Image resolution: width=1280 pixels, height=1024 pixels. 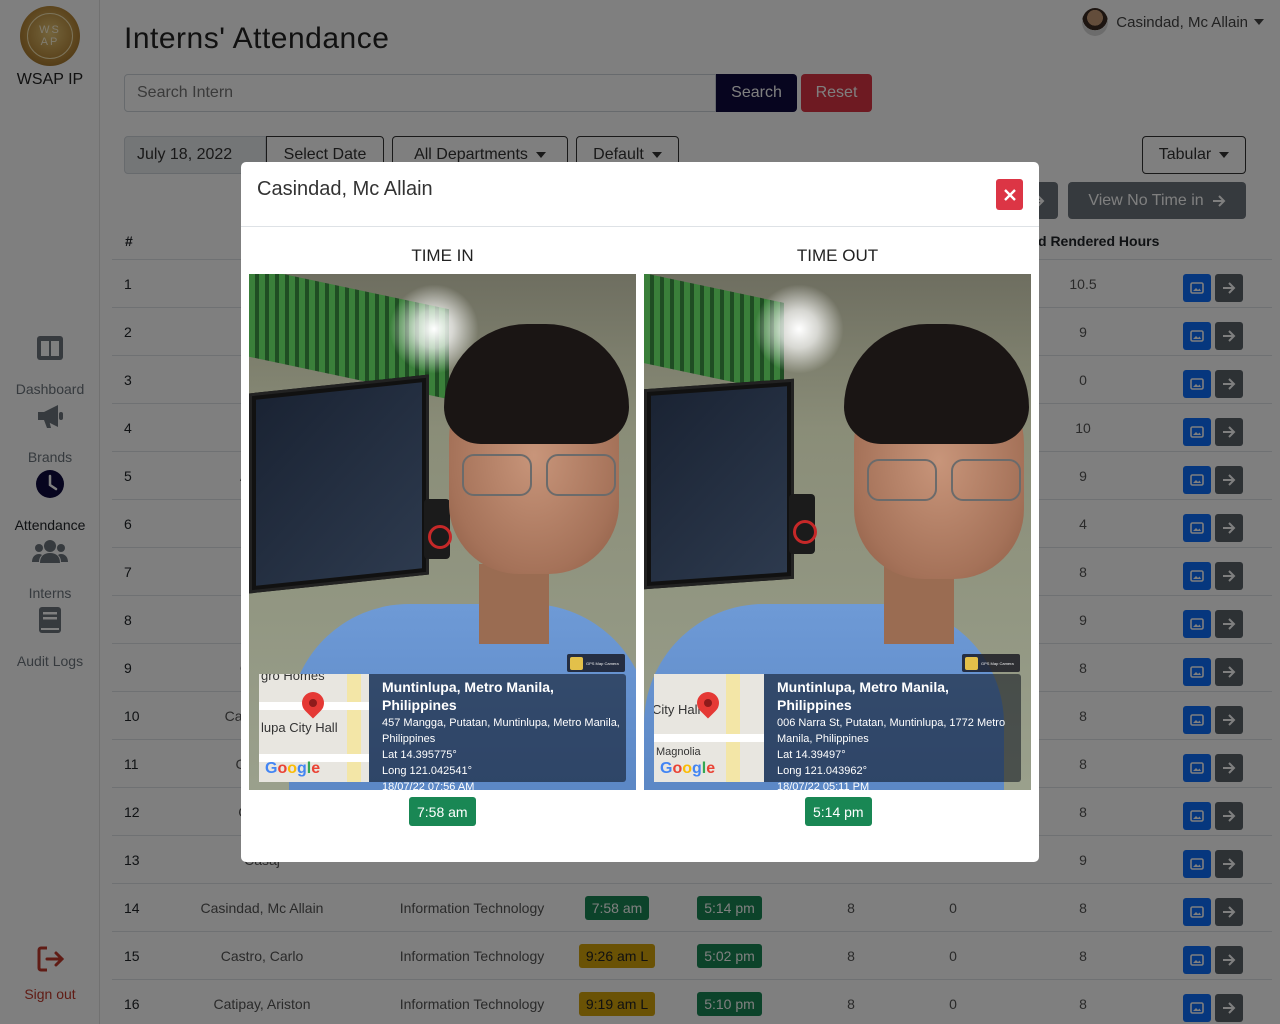 What do you see at coordinates (313, 703) in the screenshot?
I see `map-pin-icon` at bounding box center [313, 703].